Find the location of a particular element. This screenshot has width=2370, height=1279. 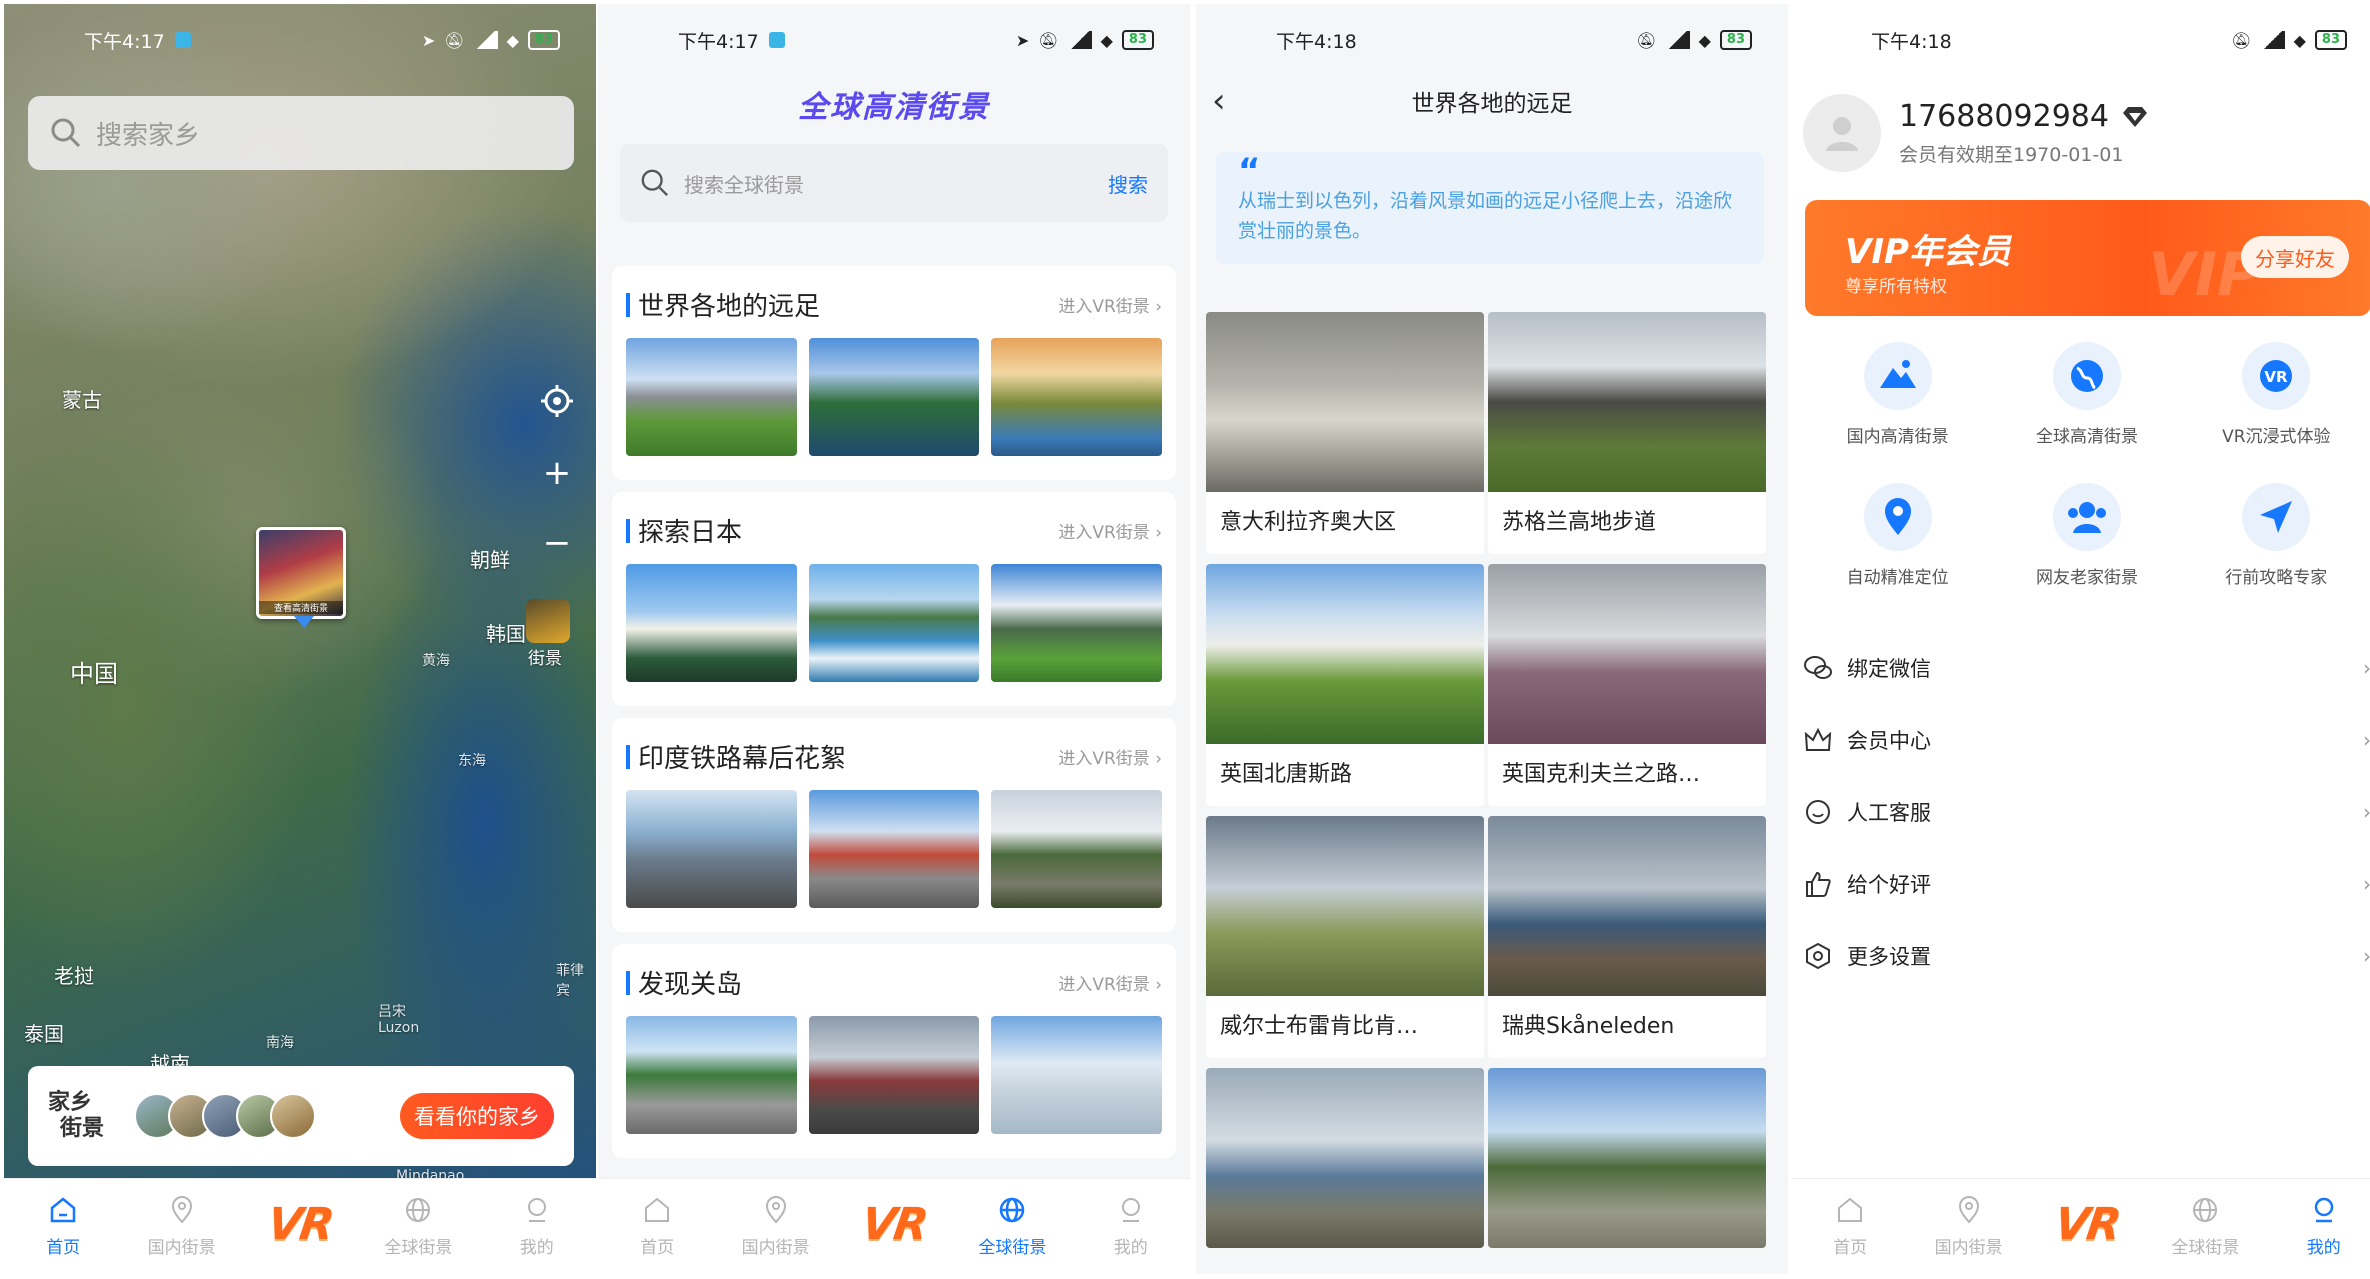

location-pin-icon is located at coordinates (776, 1210).